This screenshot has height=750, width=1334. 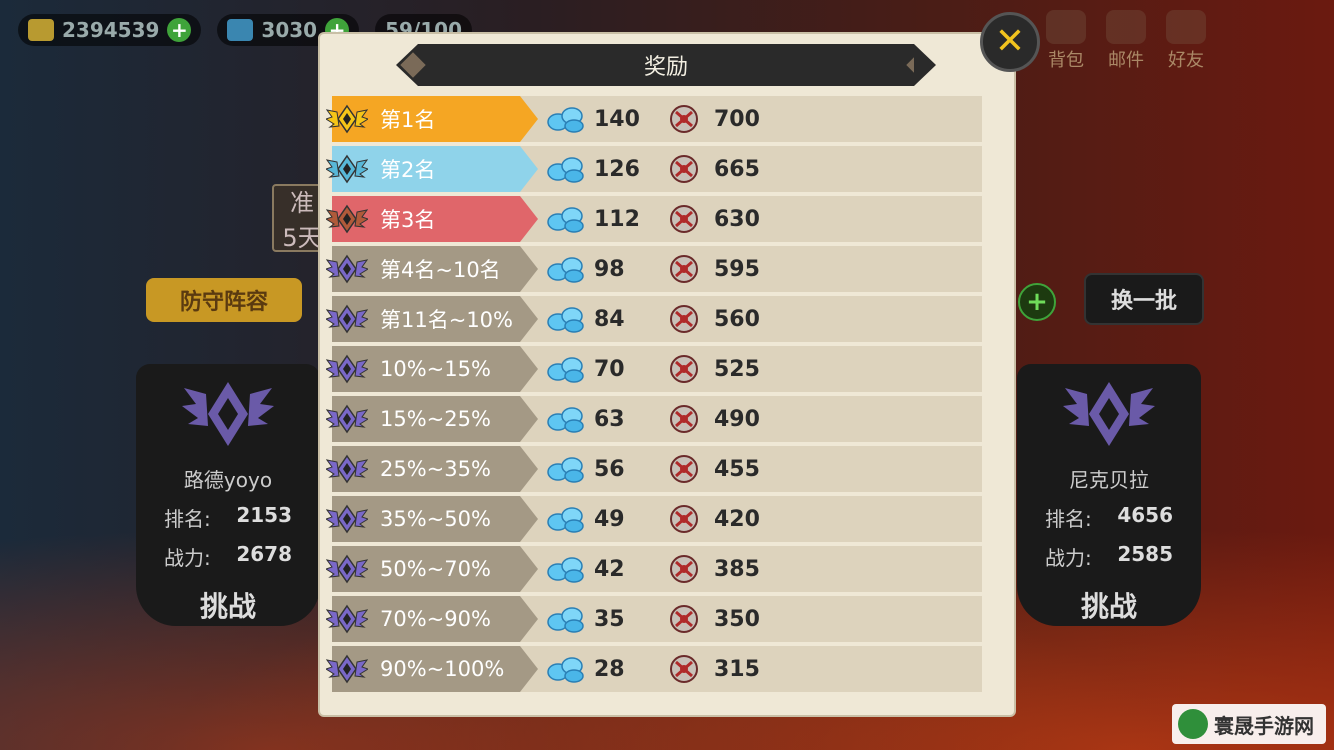 I want to click on watermark-logo-icon, so click(x=1193, y=724).